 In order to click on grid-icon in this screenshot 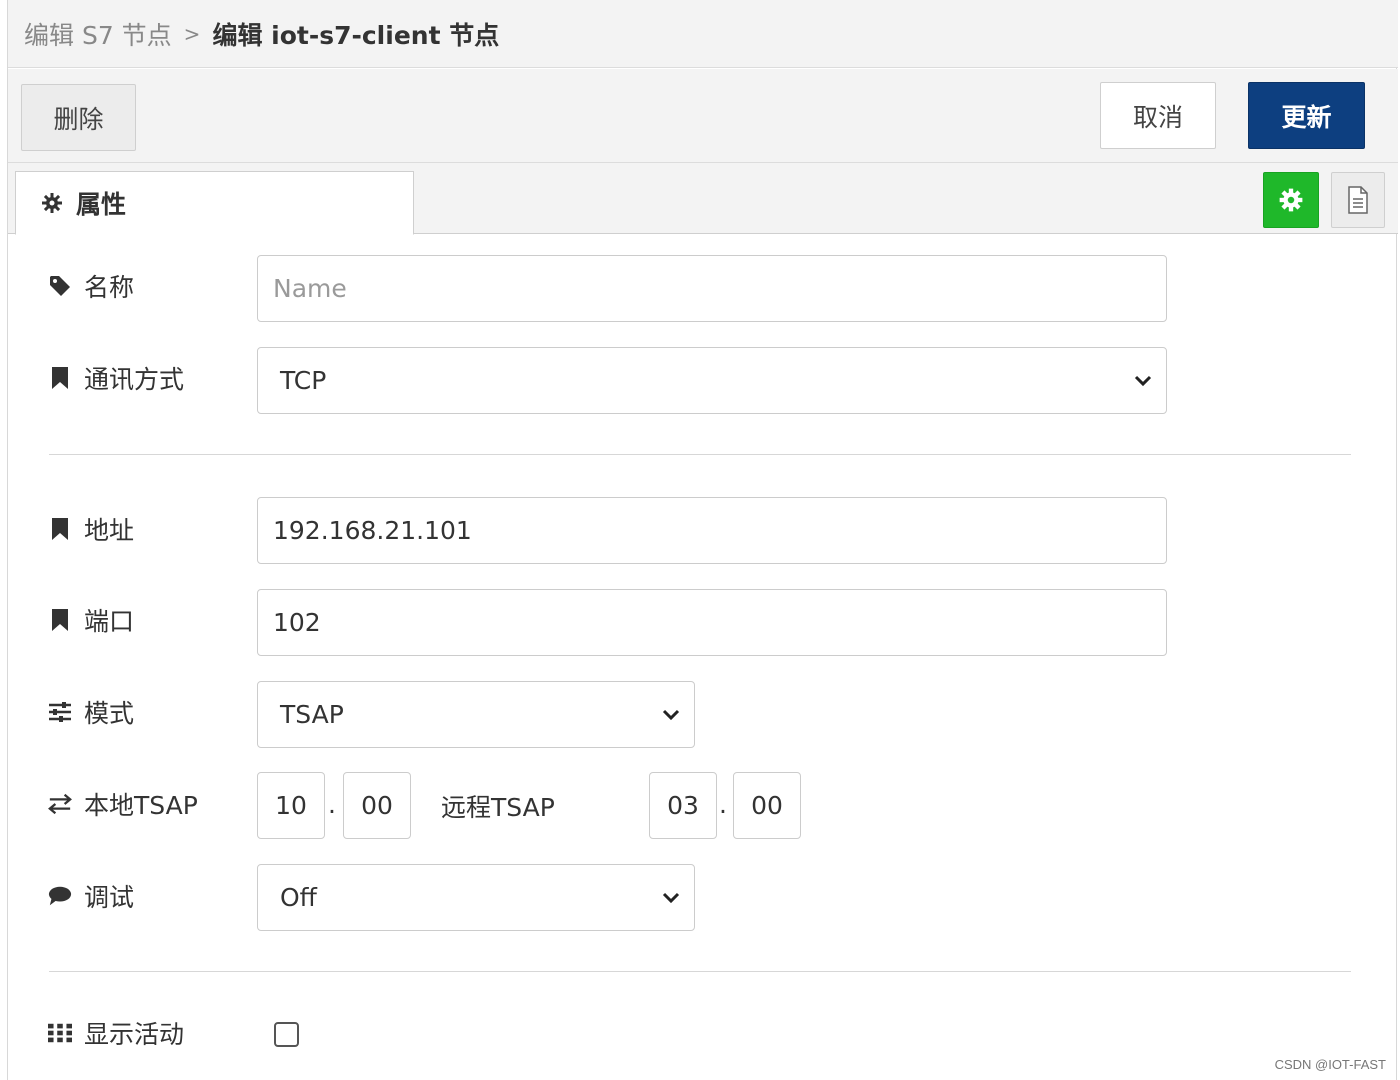, I will do `click(60, 1033)`.